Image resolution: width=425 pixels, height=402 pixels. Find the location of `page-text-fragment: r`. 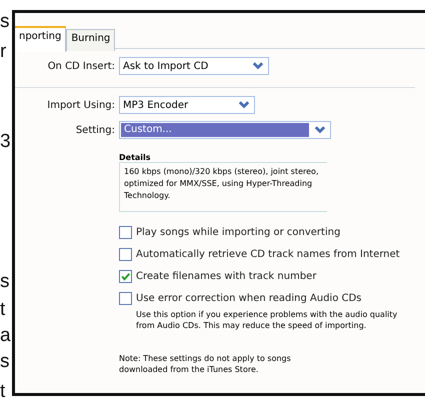

page-text-fragment: r is located at coordinates (4, 52).